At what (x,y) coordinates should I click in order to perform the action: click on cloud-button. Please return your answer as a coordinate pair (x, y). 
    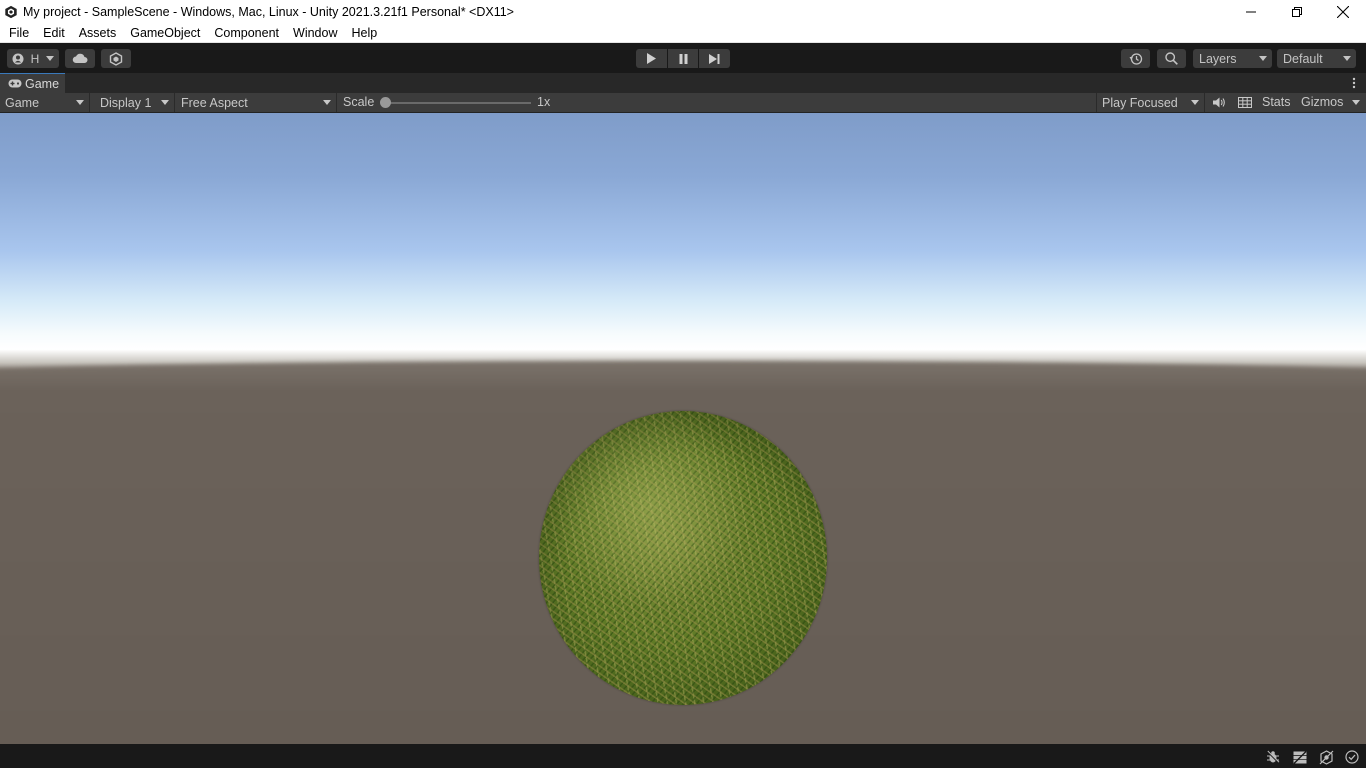
    Looking at the image, I should click on (80, 58).